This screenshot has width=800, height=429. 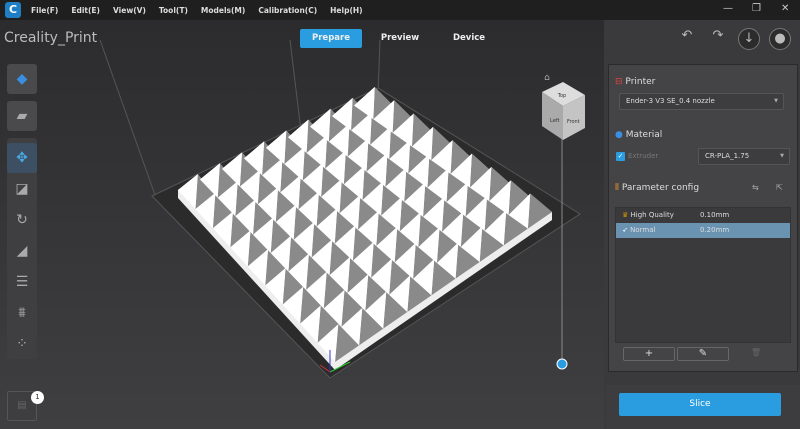 What do you see at coordinates (643, 156) in the screenshot?
I see `extruder-label: Extruder` at bounding box center [643, 156].